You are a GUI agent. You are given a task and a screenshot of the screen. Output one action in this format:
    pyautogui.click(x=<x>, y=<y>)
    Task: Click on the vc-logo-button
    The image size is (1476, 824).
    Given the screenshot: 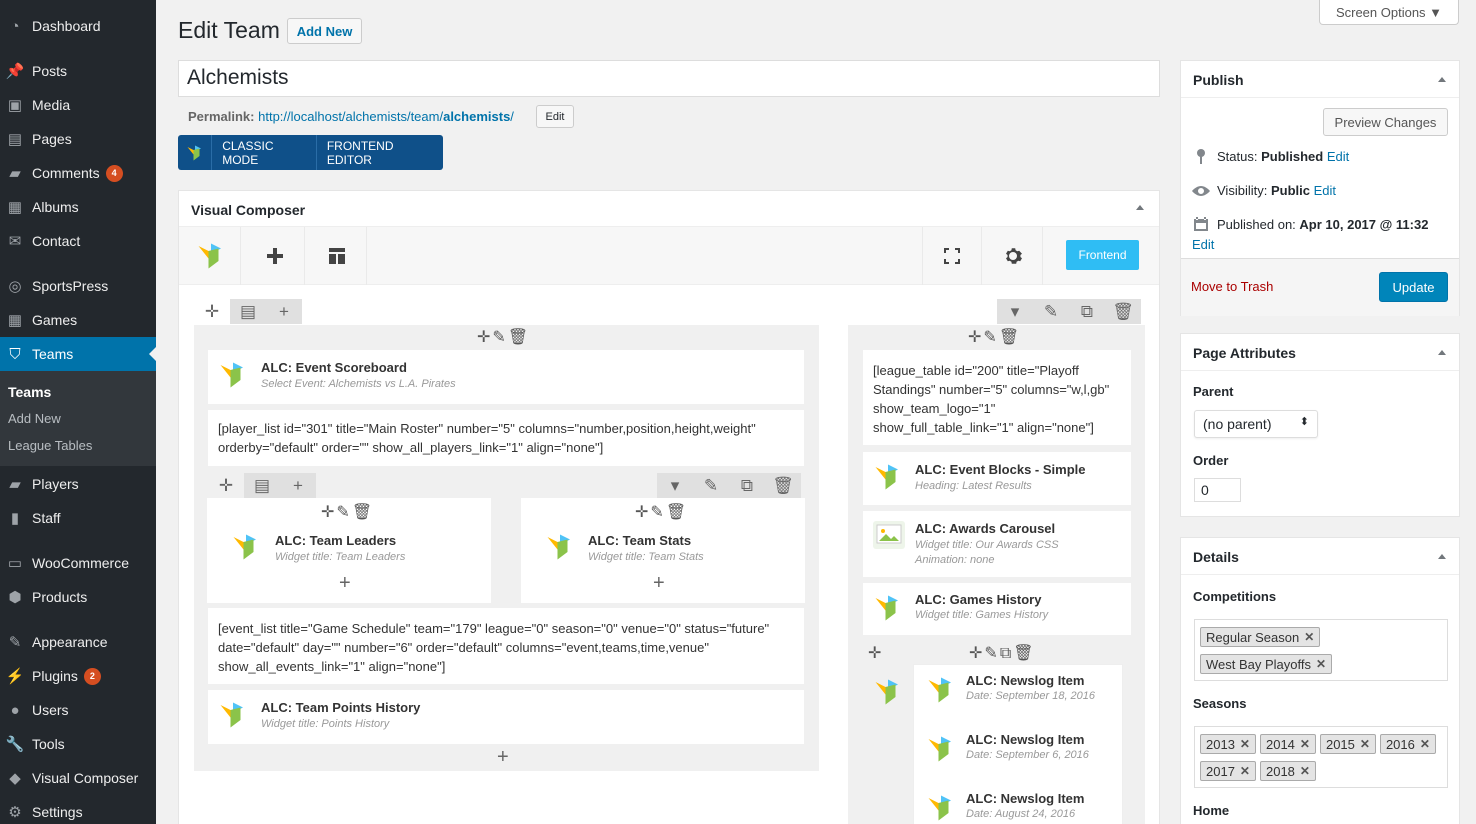 What is the action you would take?
    pyautogui.click(x=211, y=256)
    